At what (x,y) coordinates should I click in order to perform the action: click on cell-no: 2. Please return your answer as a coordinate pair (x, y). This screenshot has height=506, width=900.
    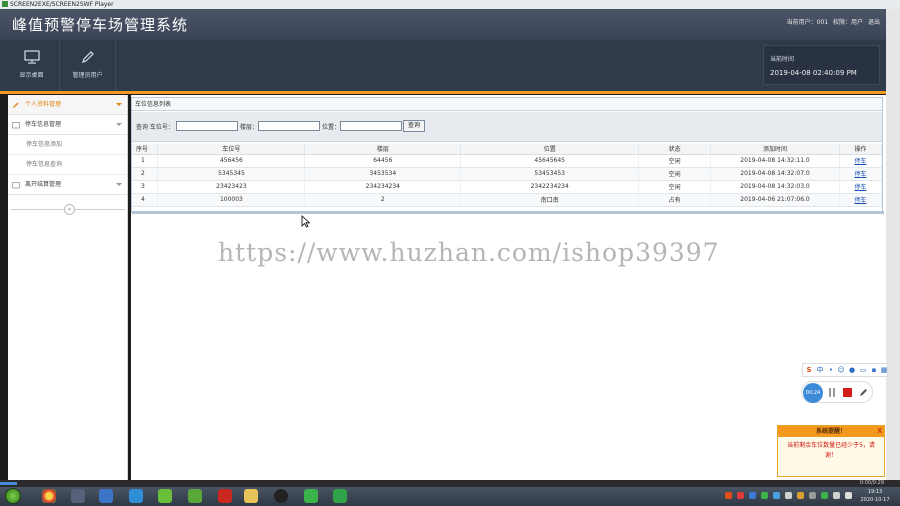
    Looking at the image, I should click on (145, 174).